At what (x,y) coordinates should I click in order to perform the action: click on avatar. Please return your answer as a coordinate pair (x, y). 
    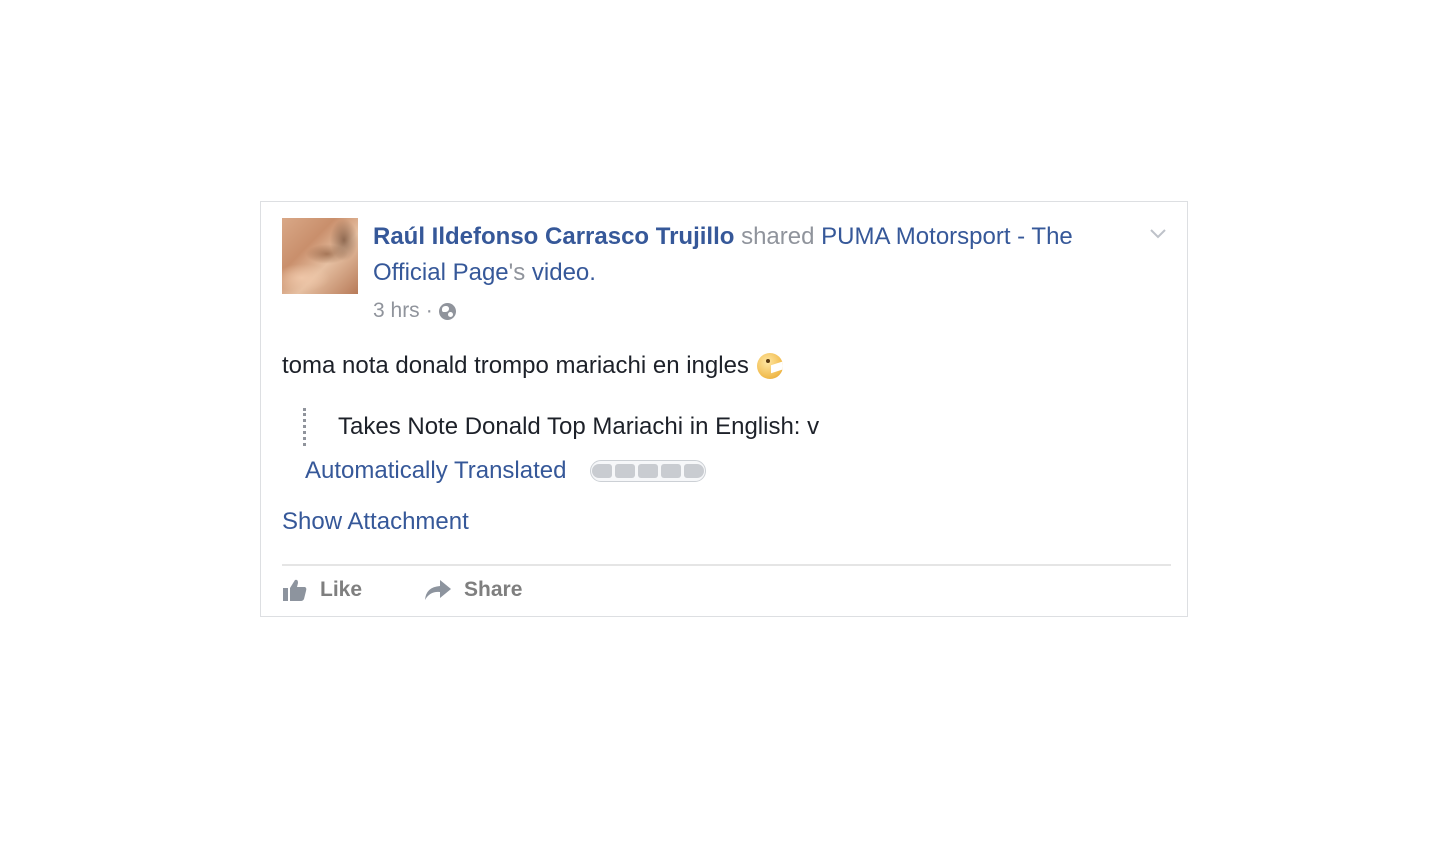
    Looking at the image, I should click on (320, 256).